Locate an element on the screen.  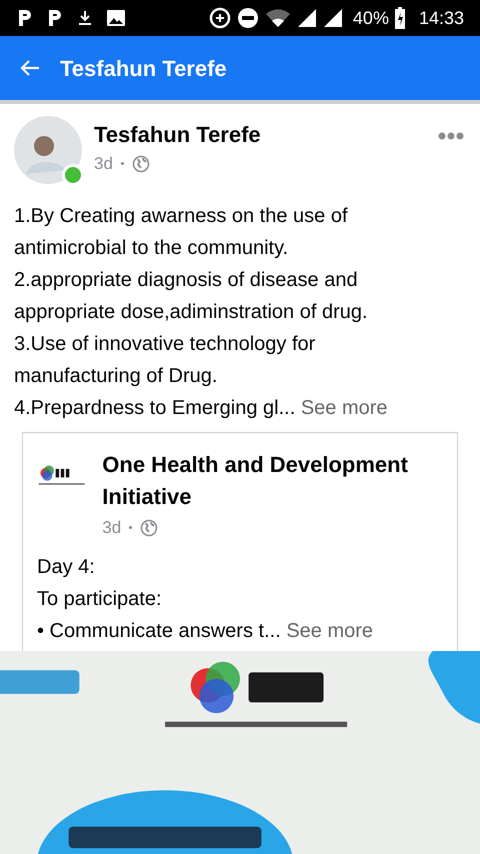
back-button is located at coordinates (30, 68).